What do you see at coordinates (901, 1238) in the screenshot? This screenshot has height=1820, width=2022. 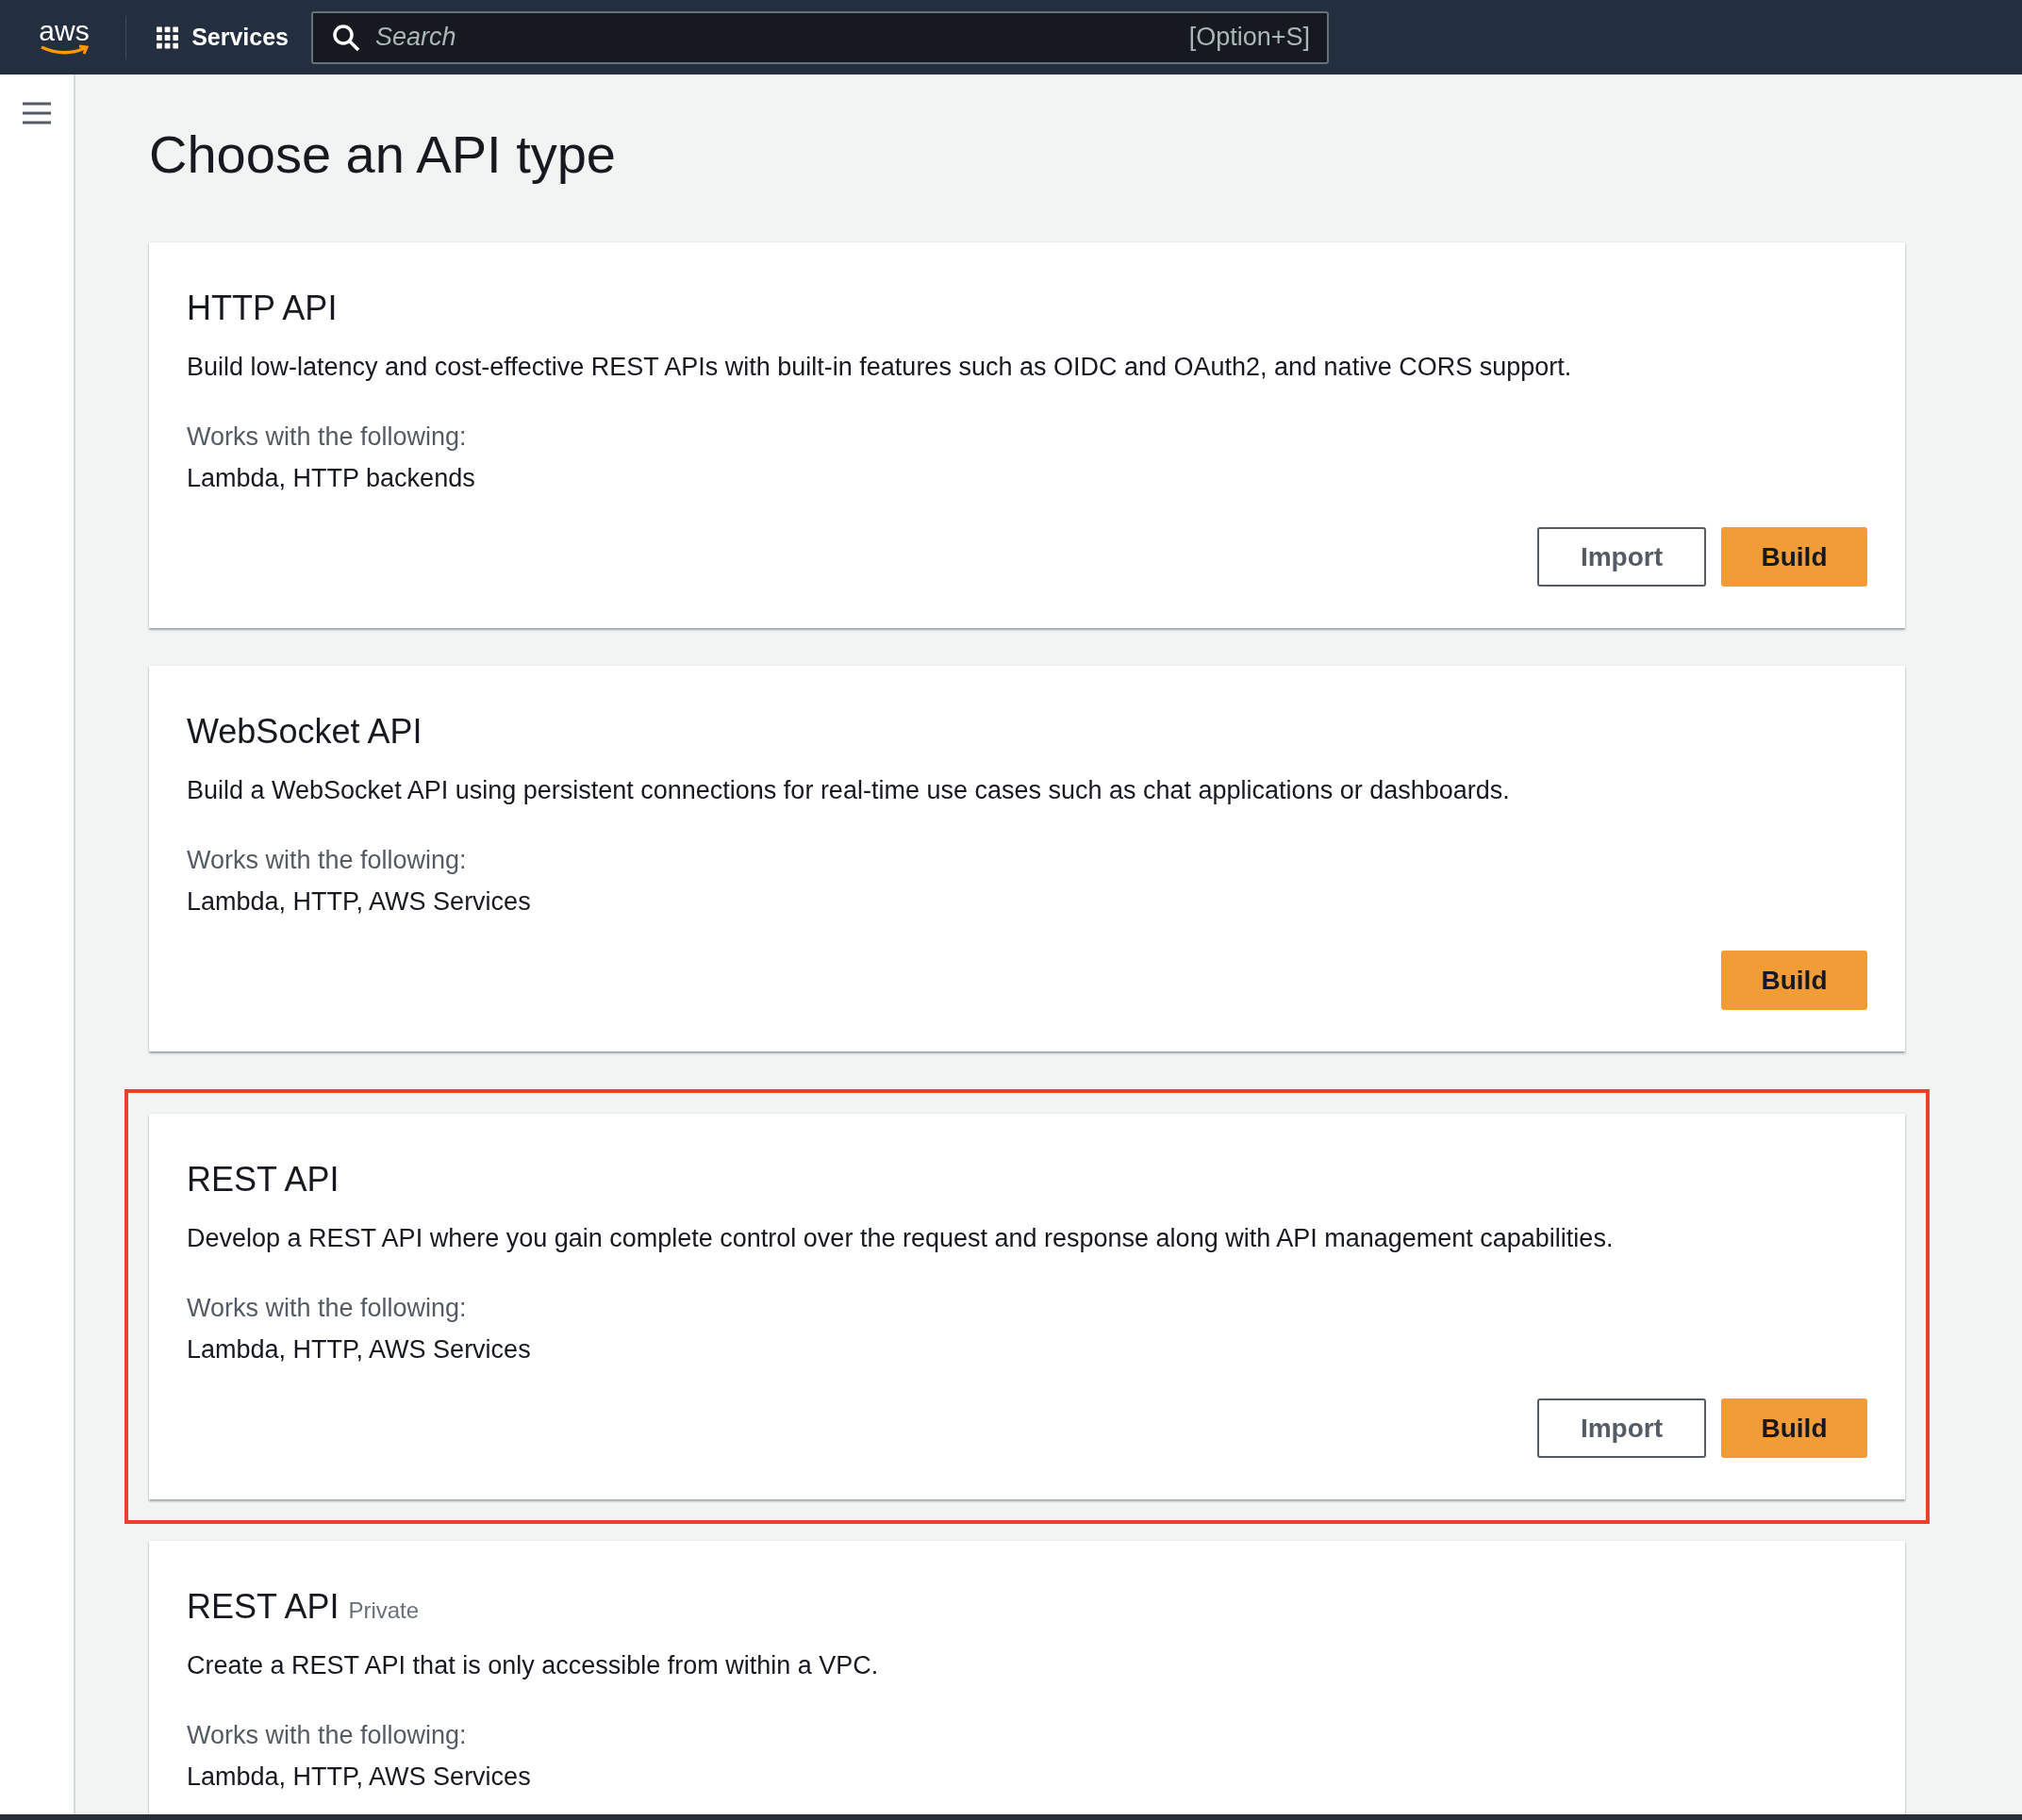 I see `card-description: Develop a REST API where you gain complete control over the request and response along with API management capabilities.` at bounding box center [901, 1238].